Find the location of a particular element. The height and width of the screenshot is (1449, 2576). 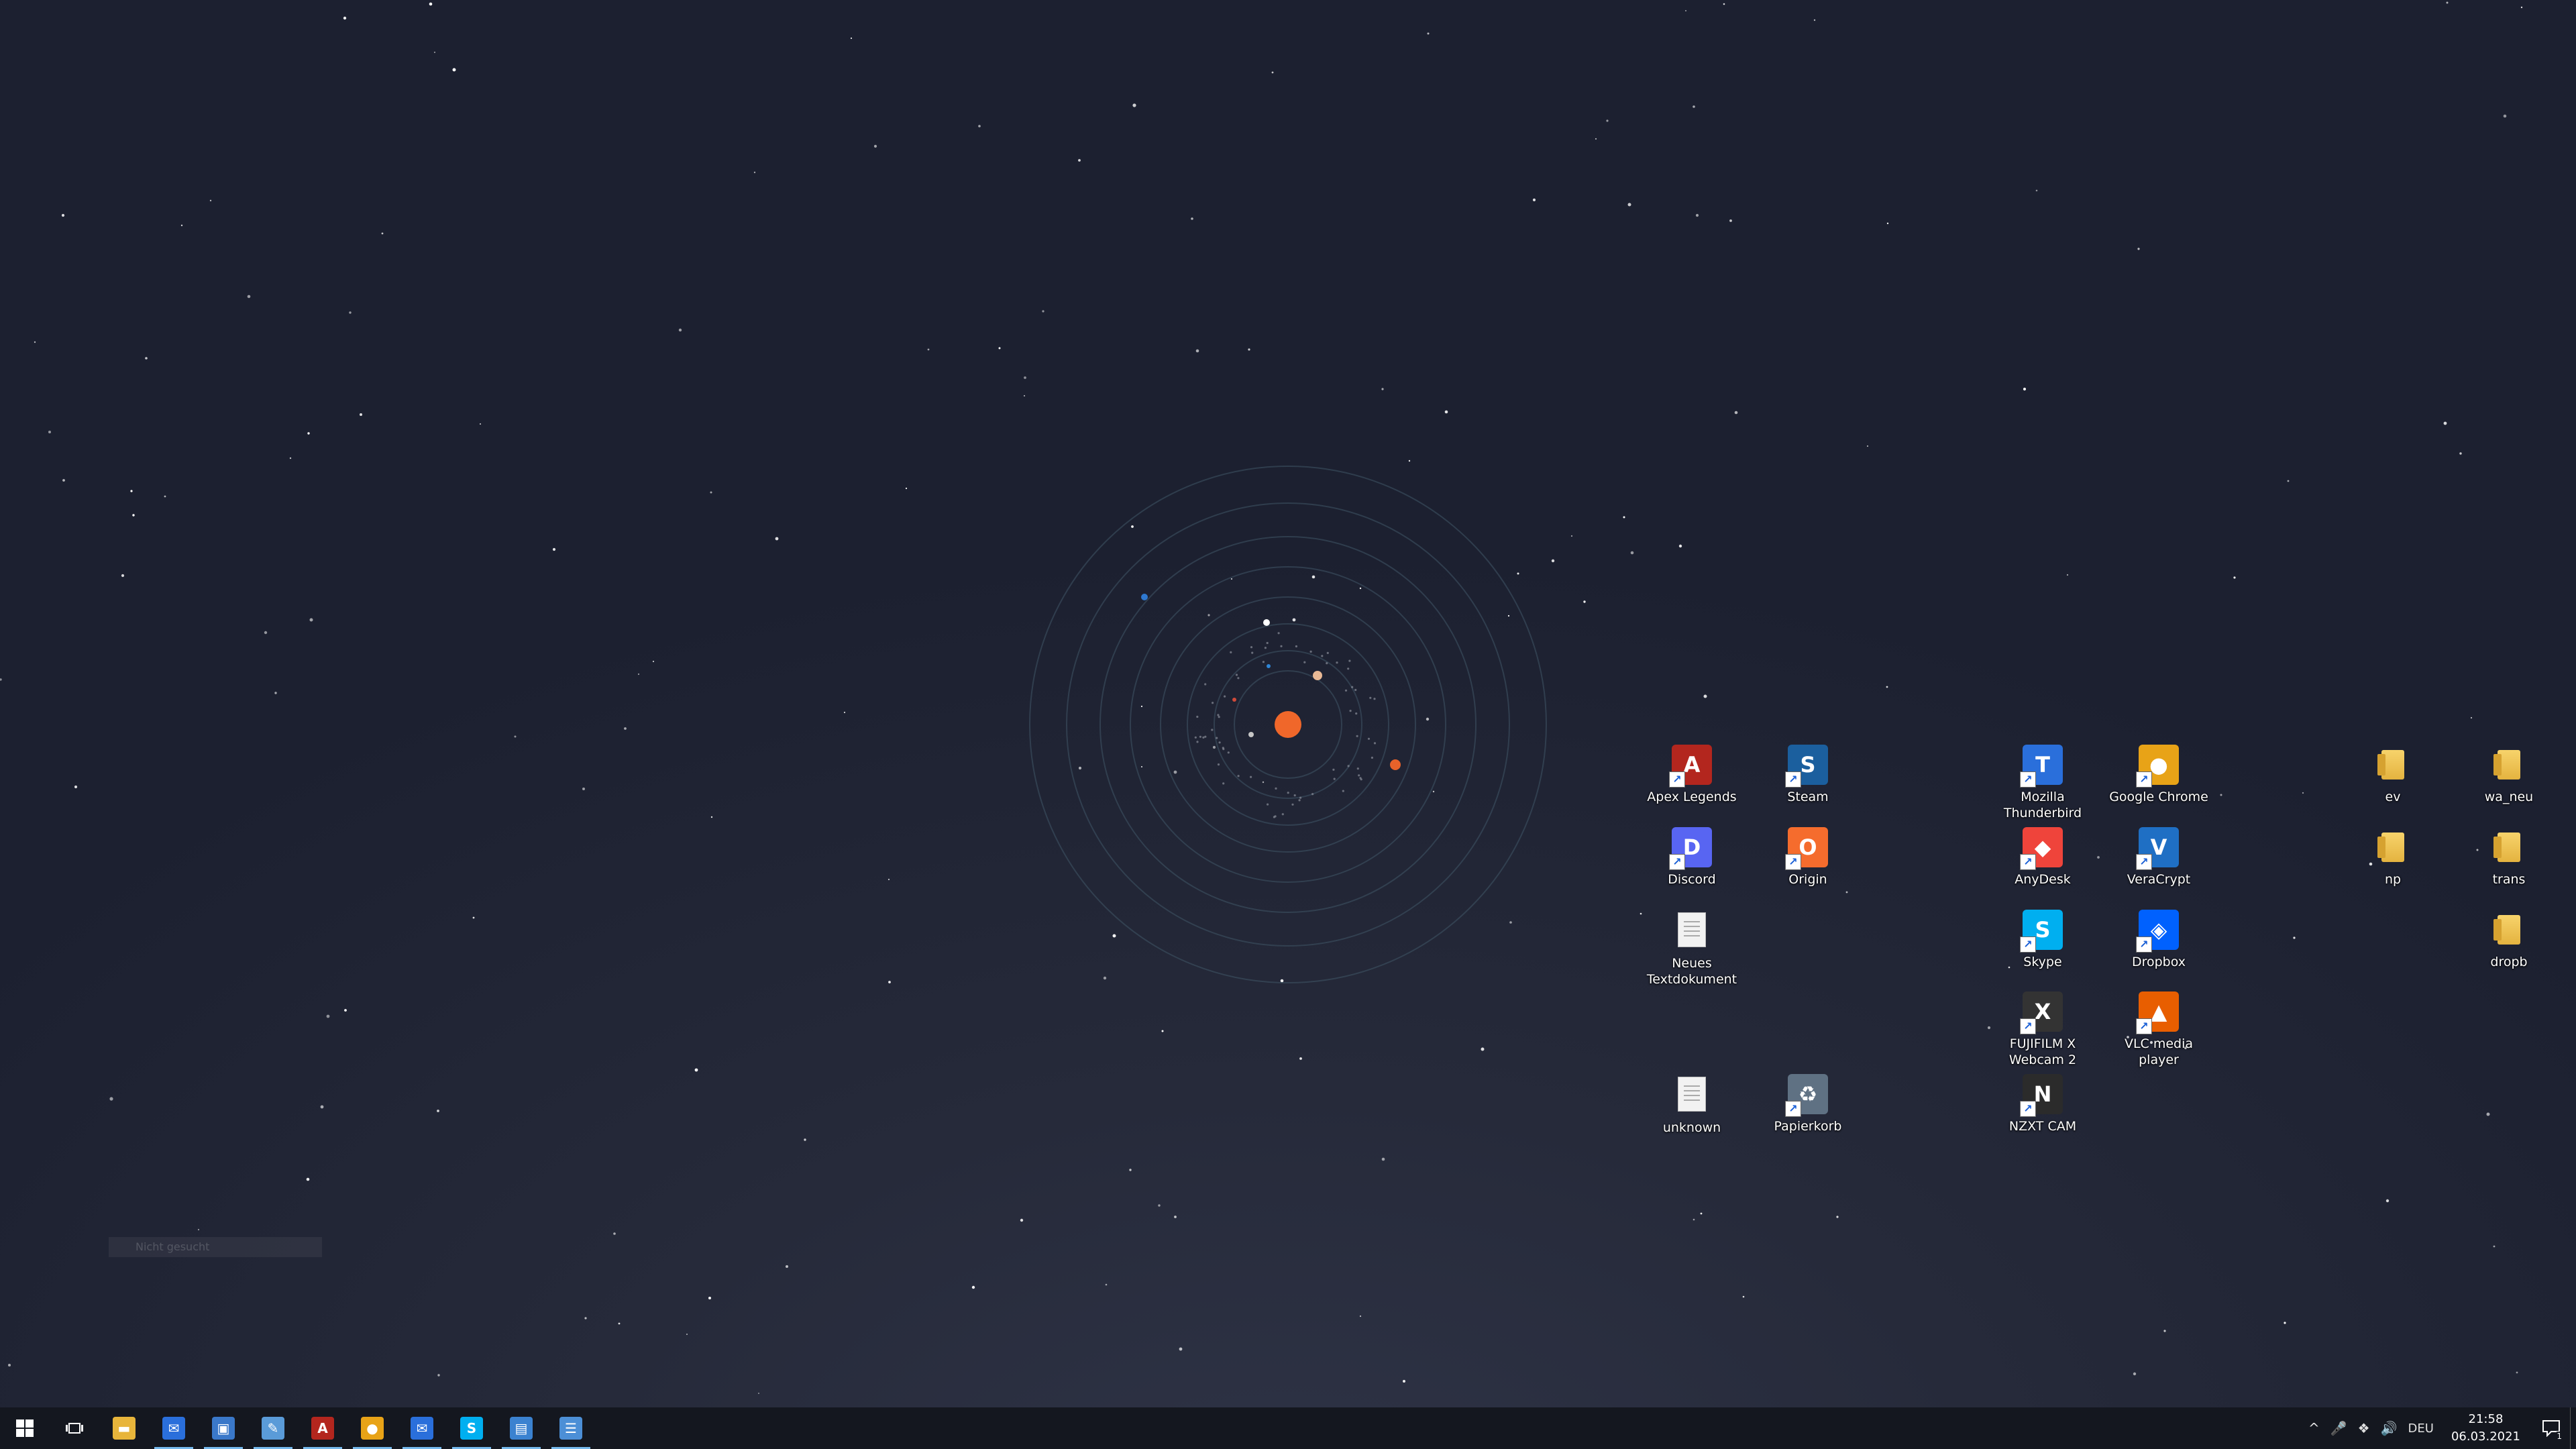

desktop-icon-unknown: unknown is located at coordinates (1692, 1105).